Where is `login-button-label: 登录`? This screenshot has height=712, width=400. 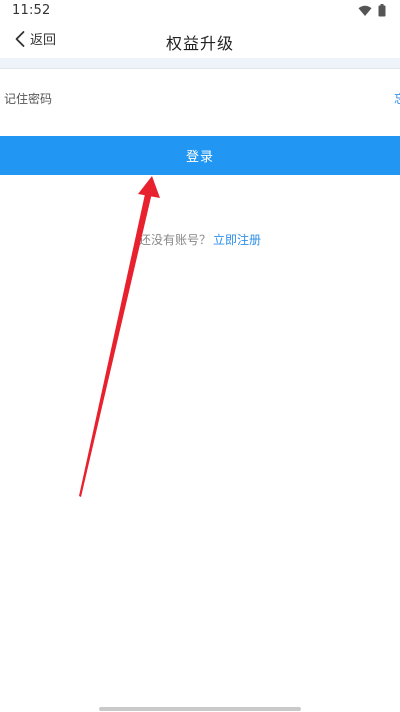
login-button-label: 登录 is located at coordinates (199, 157).